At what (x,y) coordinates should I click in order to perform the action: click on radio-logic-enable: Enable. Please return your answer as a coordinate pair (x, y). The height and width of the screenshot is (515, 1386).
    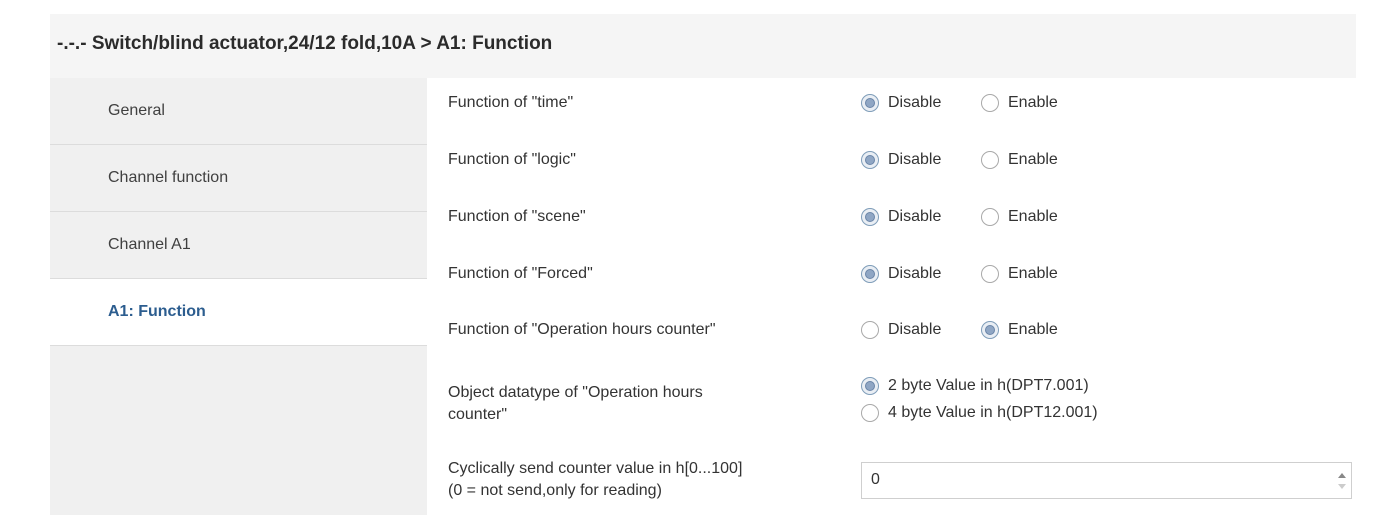
    Looking at the image, I should click on (1036, 160).